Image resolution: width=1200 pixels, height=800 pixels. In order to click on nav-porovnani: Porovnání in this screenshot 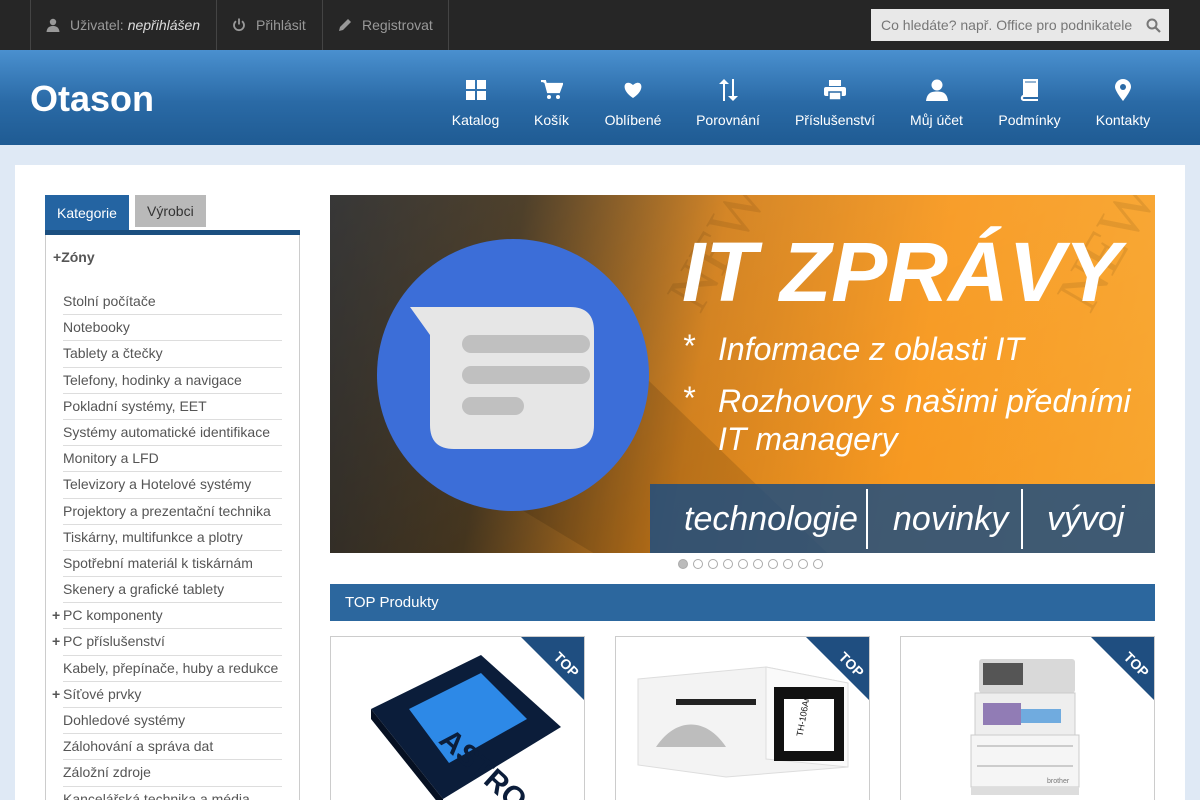, I will do `click(728, 97)`.